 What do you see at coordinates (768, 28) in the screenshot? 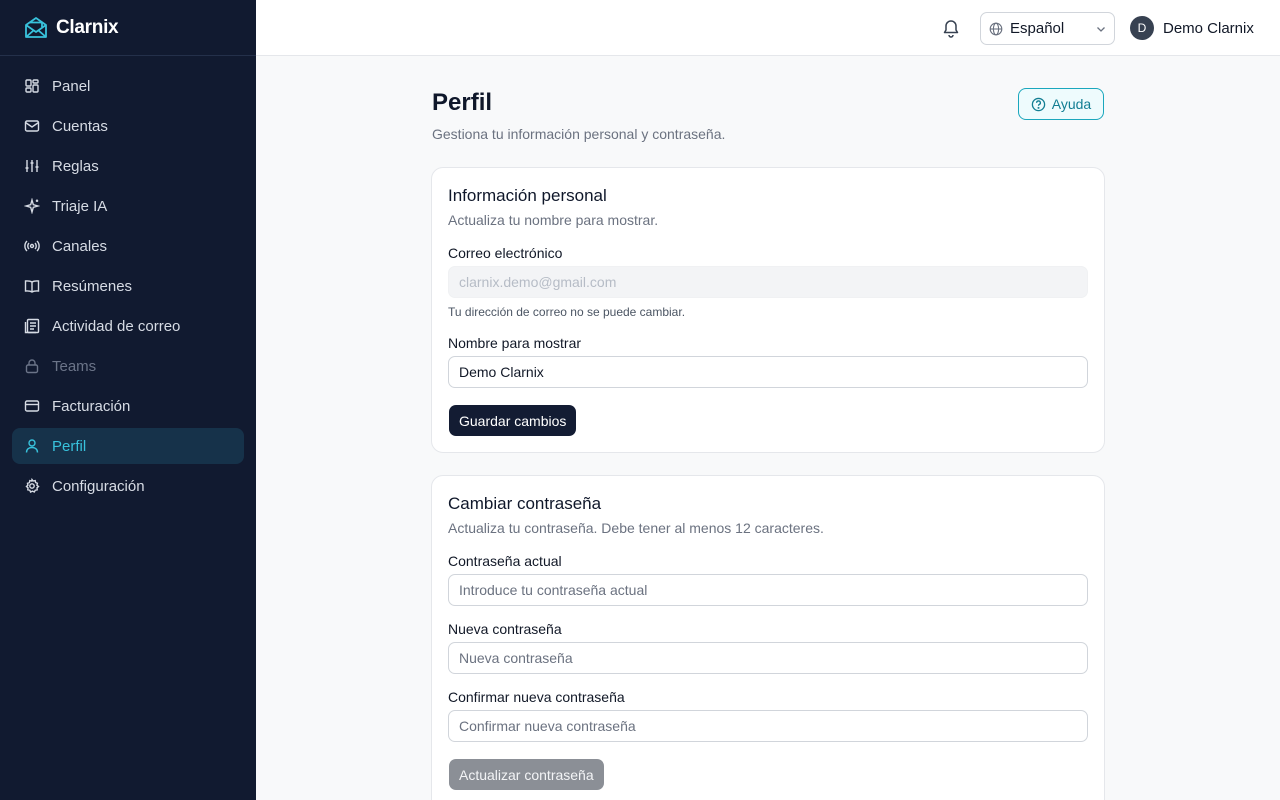
I see `topbar: Español D Demo Clarnix` at bounding box center [768, 28].